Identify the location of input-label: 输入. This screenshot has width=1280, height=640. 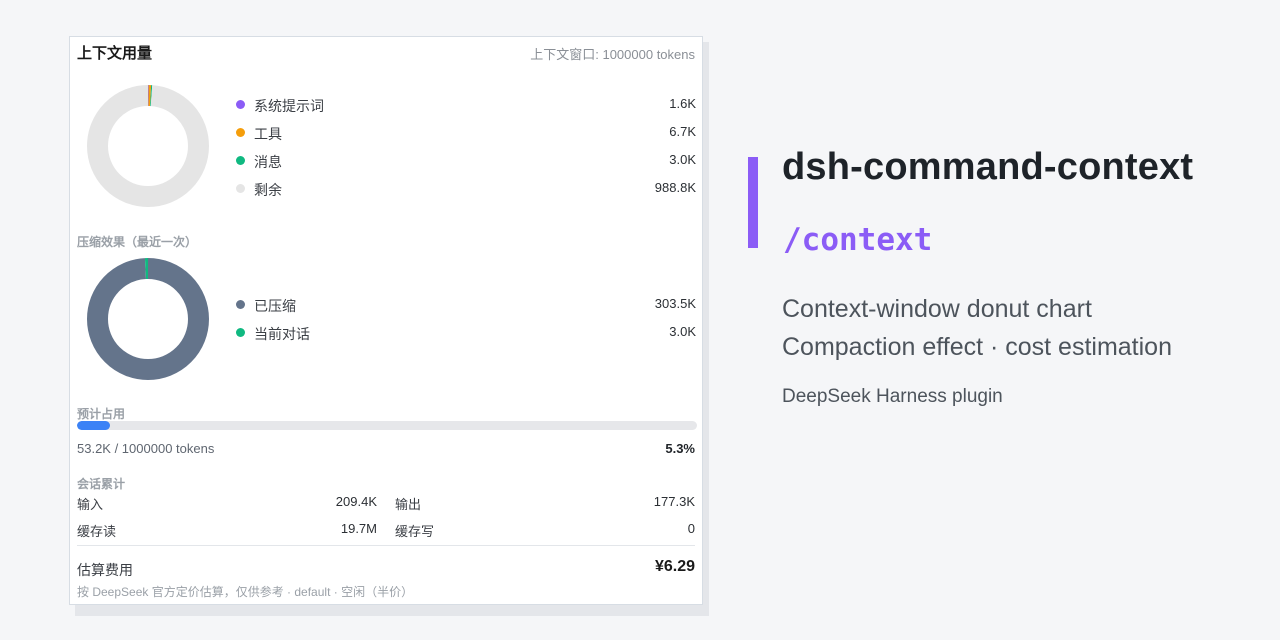
(90, 504).